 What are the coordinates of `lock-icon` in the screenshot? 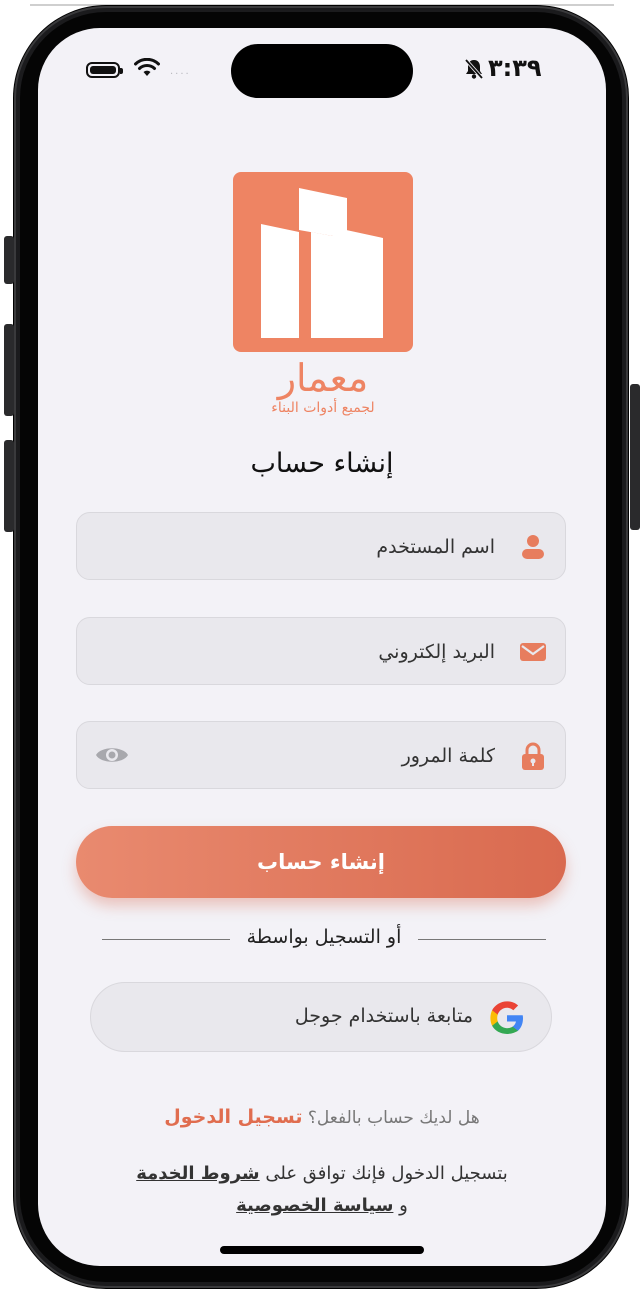 It's located at (533, 756).